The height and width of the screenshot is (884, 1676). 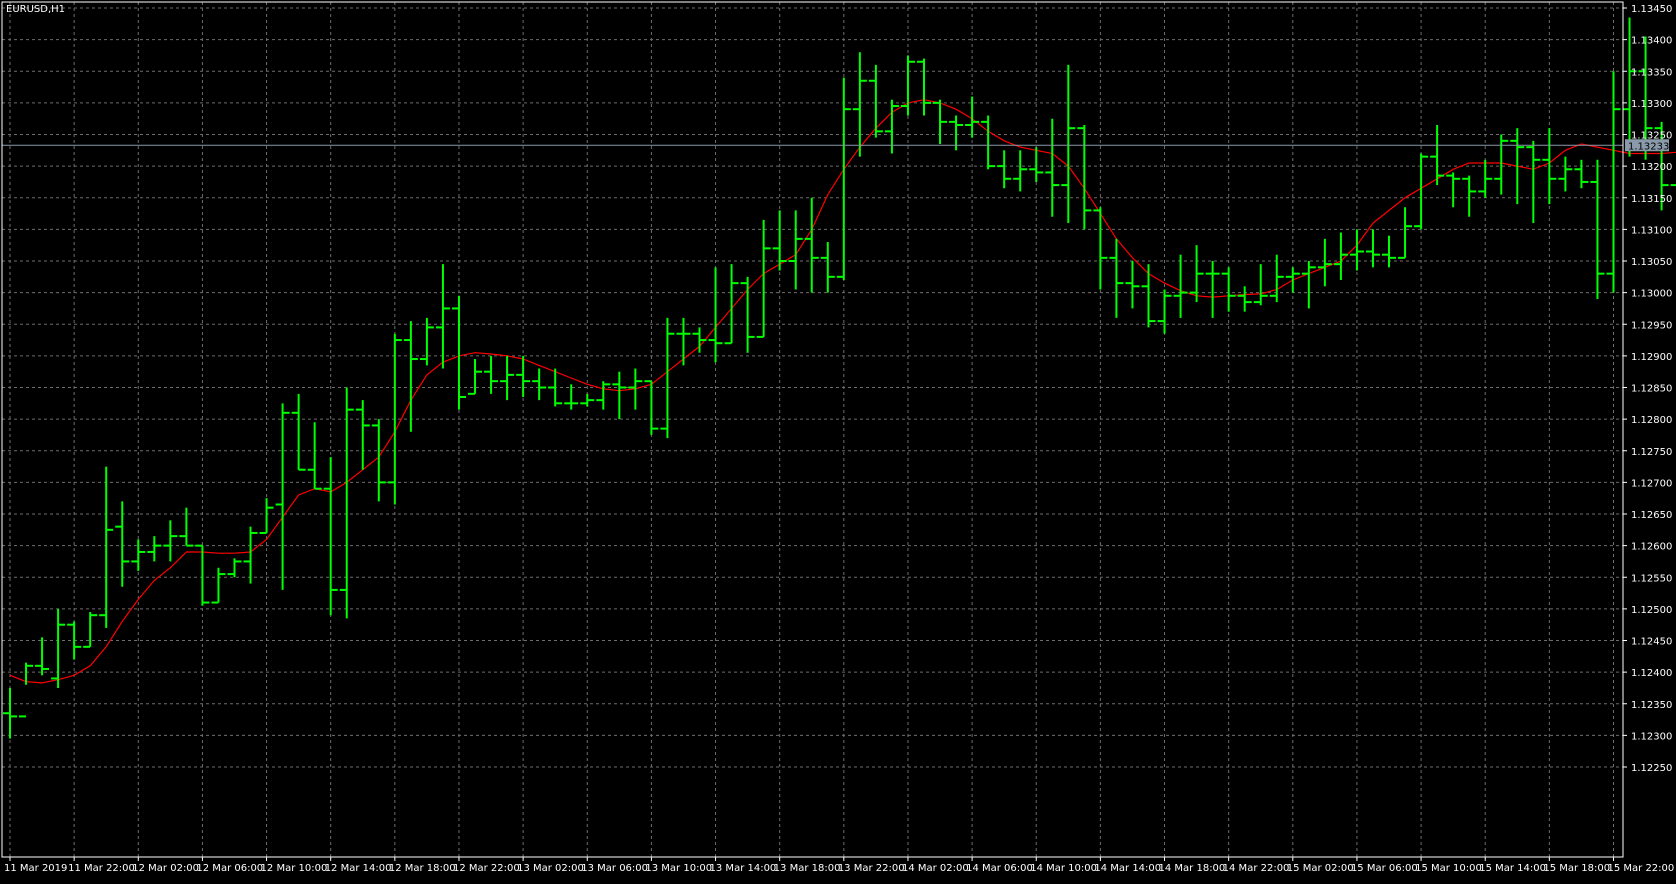 What do you see at coordinates (1651, 515) in the screenshot?
I see `y-tick-label: 1.12650` at bounding box center [1651, 515].